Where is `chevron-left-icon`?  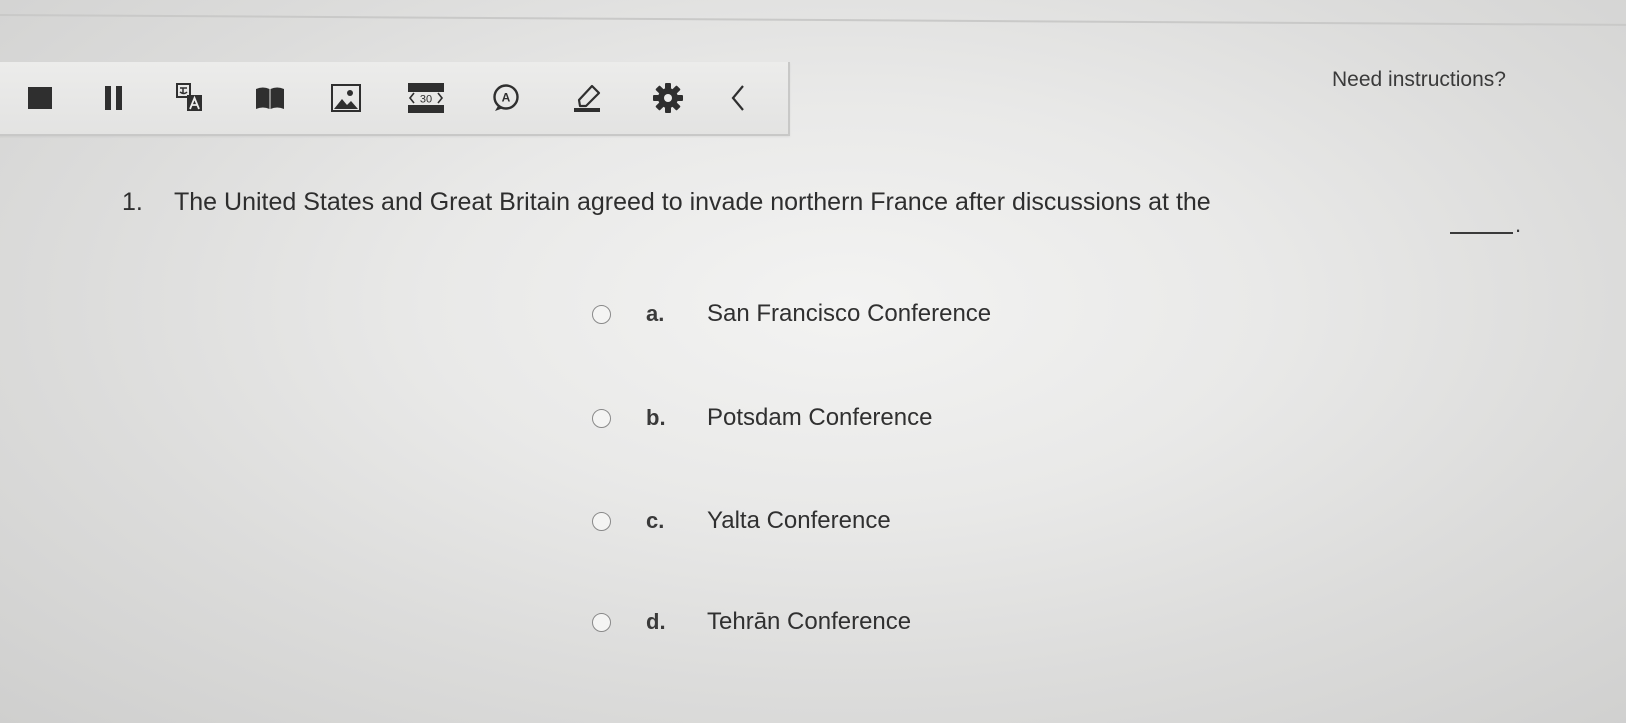 chevron-left-icon is located at coordinates (737, 98).